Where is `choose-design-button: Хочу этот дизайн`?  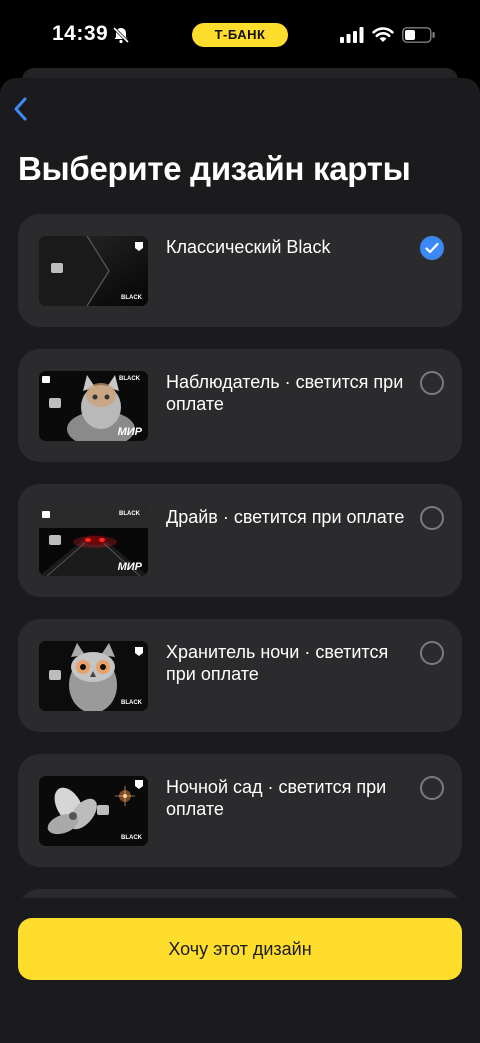
choose-design-button: Хочу этот дизайн is located at coordinates (240, 949).